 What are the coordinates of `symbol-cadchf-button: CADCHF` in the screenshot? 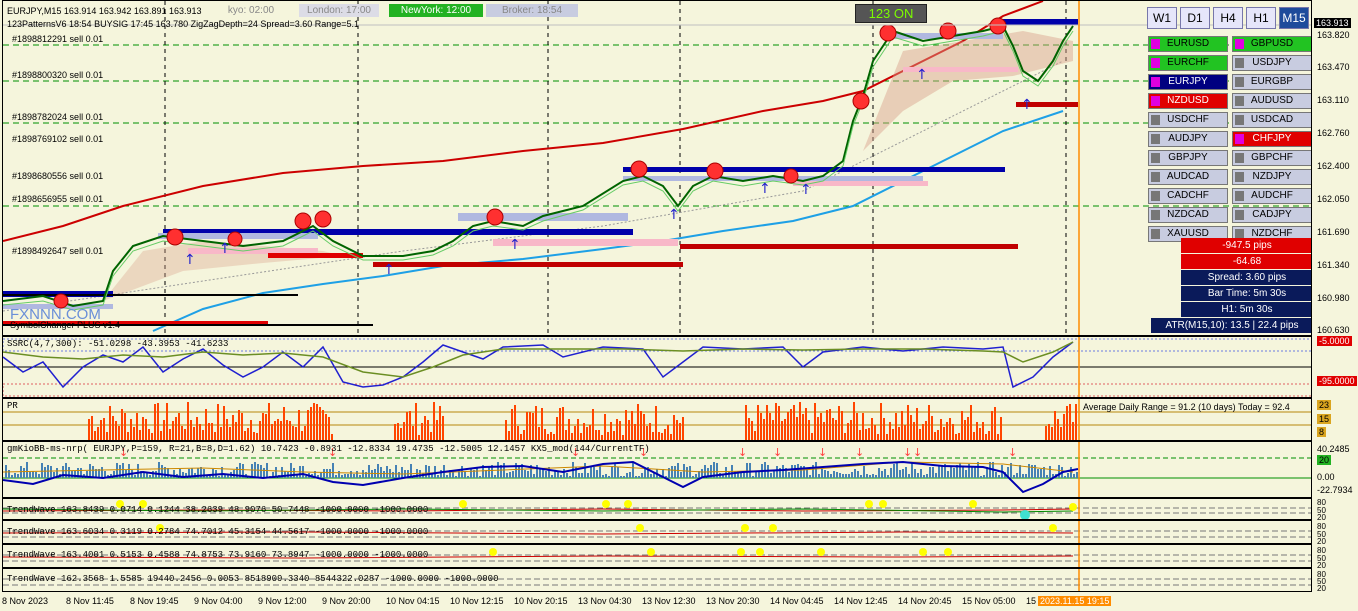 It's located at (1188, 196).